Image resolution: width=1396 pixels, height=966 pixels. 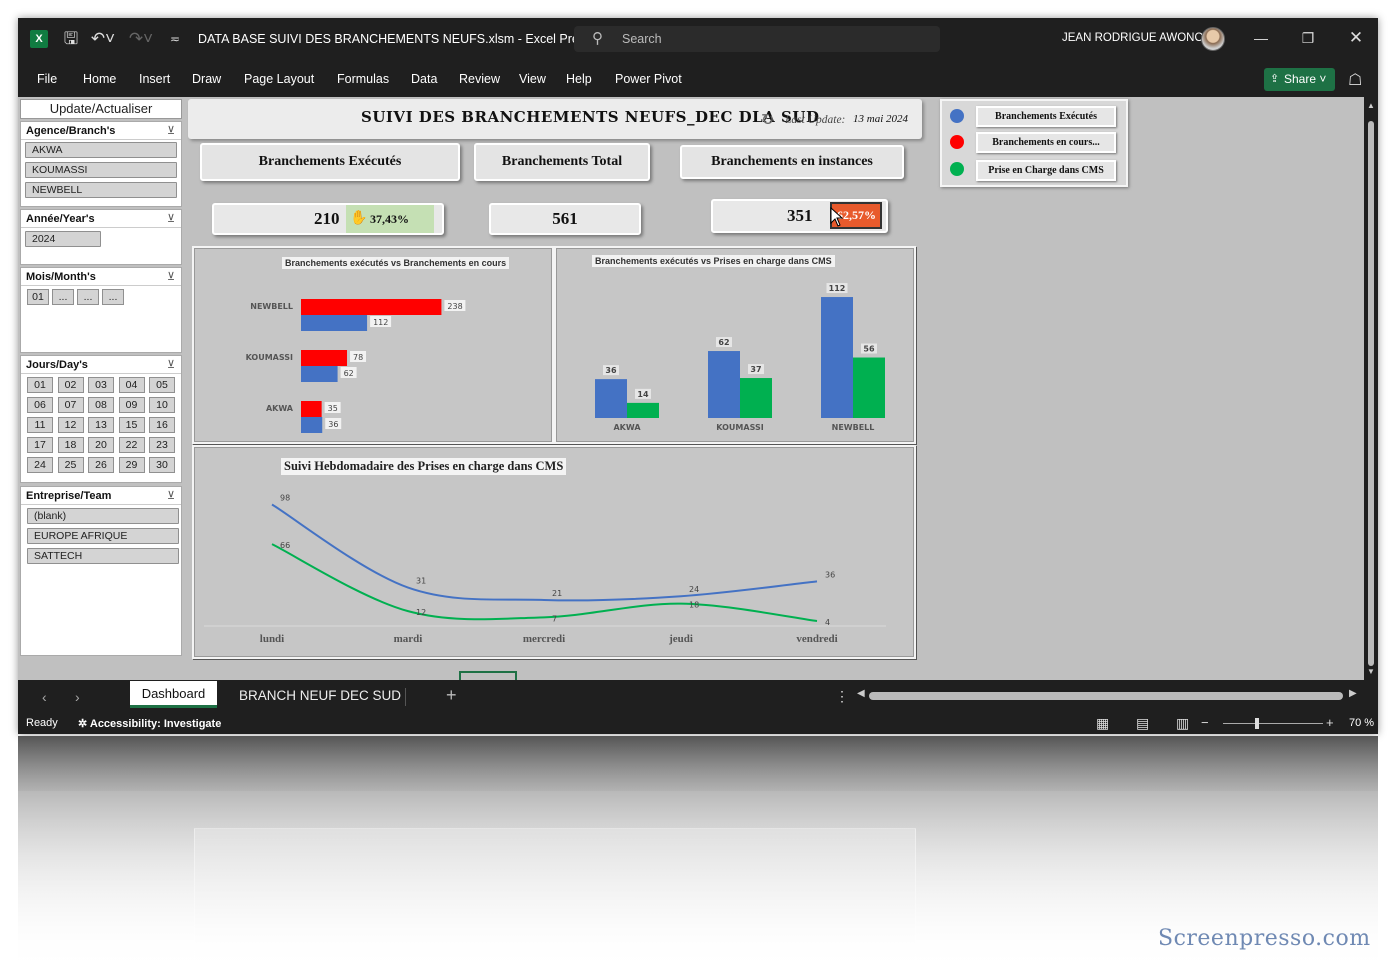 I want to click on slicer-item-day: 05, so click(x=162, y=385).